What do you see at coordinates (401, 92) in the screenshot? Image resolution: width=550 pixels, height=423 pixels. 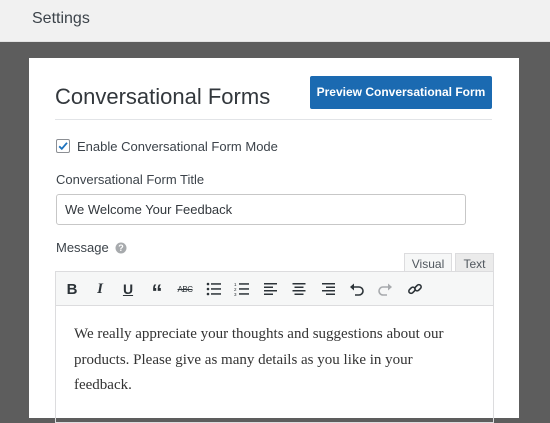 I see `preview-conversational-form-button: Preview Conversational Form` at bounding box center [401, 92].